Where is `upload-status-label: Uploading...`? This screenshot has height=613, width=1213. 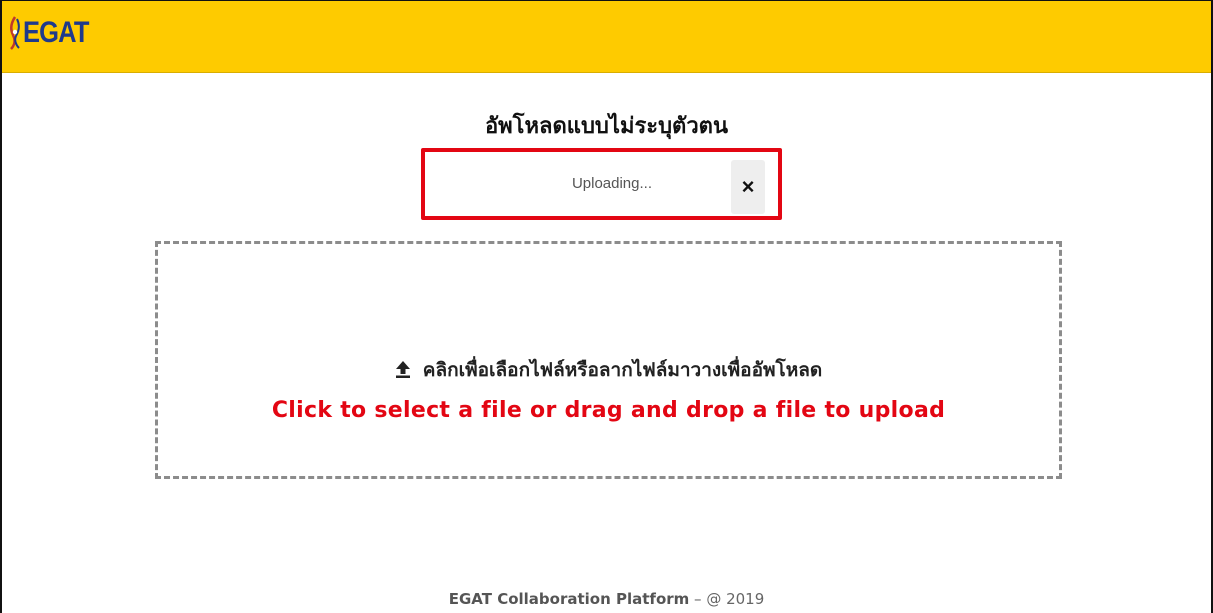
upload-status-label: Uploading... is located at coordinates (611, 183).